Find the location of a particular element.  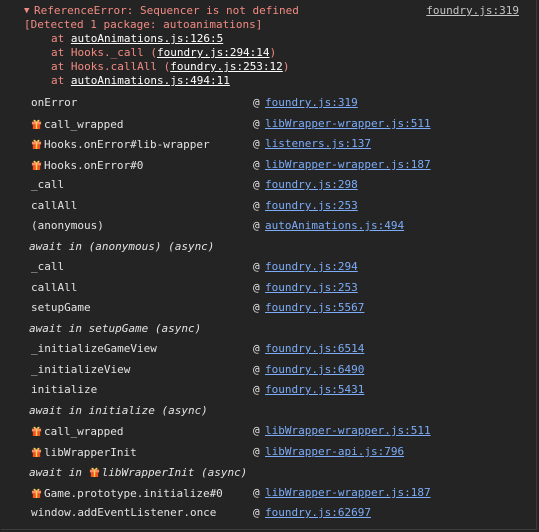

call-stack-frame: _initializeView @ foundry.js:6490 is located at coordinates (281, 370).